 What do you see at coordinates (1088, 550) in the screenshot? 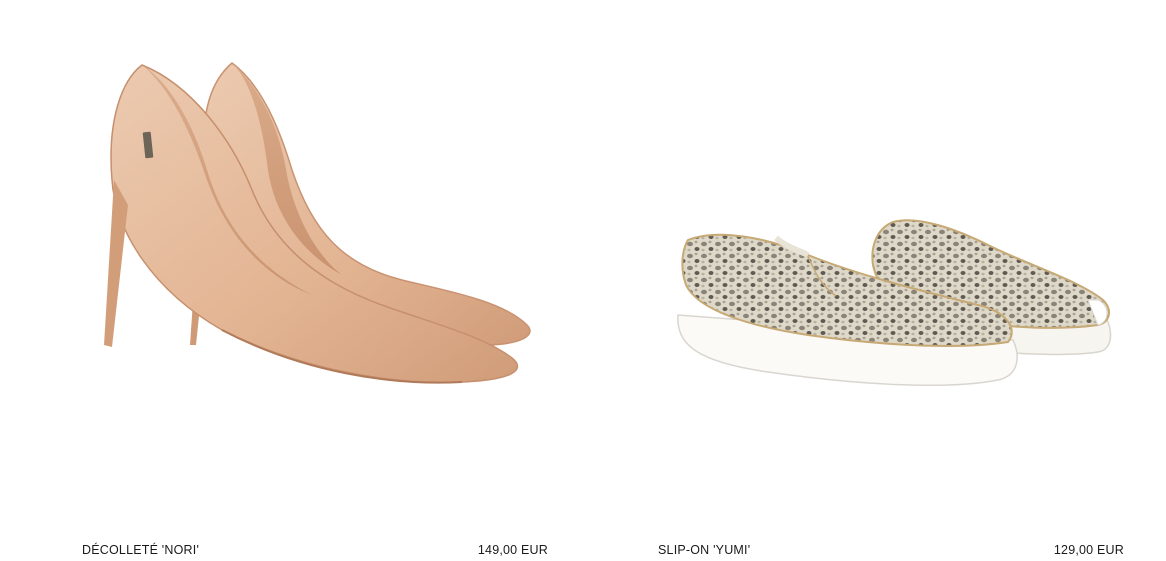
I see `product-price: 129,00 EUR` at bounding box center [1088, 550].